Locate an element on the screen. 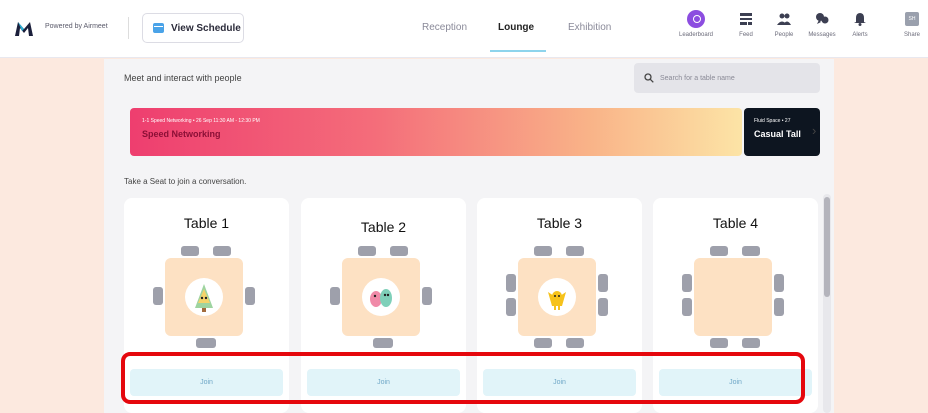 The width and height of the screenshot is (928, 413). alerts-label: Alerts is located at coordinates (860, 35).